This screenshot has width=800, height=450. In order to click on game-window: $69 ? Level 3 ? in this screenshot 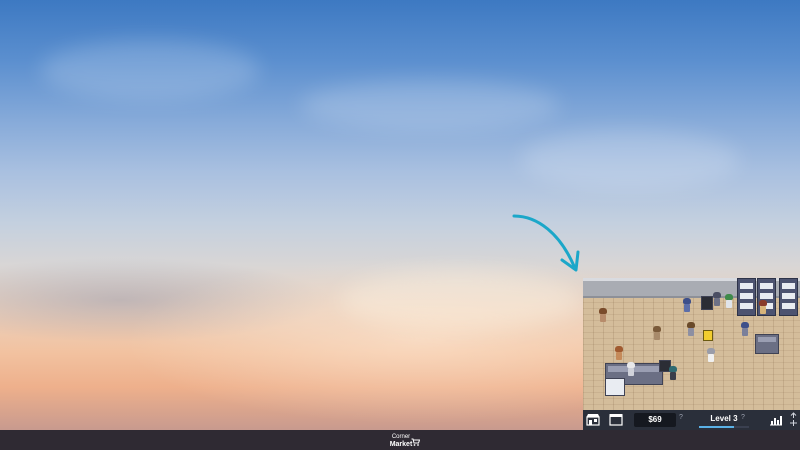, I will do `click(691, 354)`.